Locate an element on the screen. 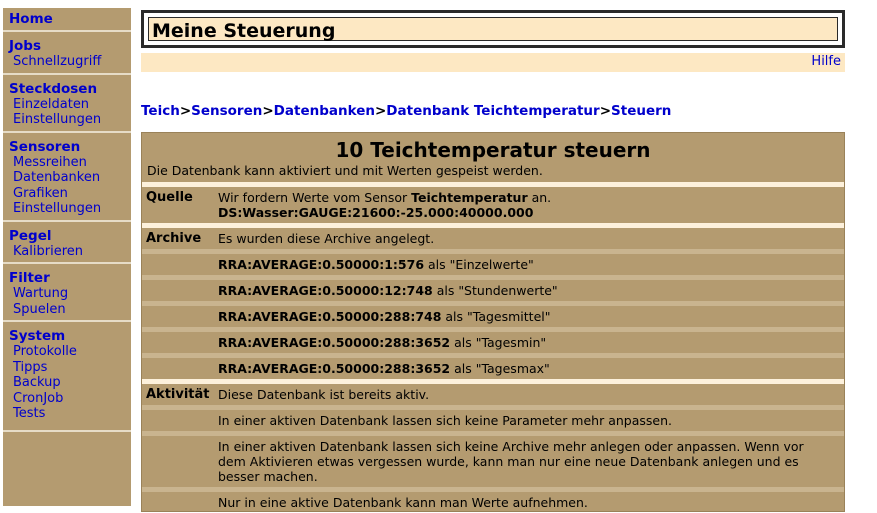 The height and width of the screenshot is (513, 877). nav-home: Home is located at coordinates (67, 19).